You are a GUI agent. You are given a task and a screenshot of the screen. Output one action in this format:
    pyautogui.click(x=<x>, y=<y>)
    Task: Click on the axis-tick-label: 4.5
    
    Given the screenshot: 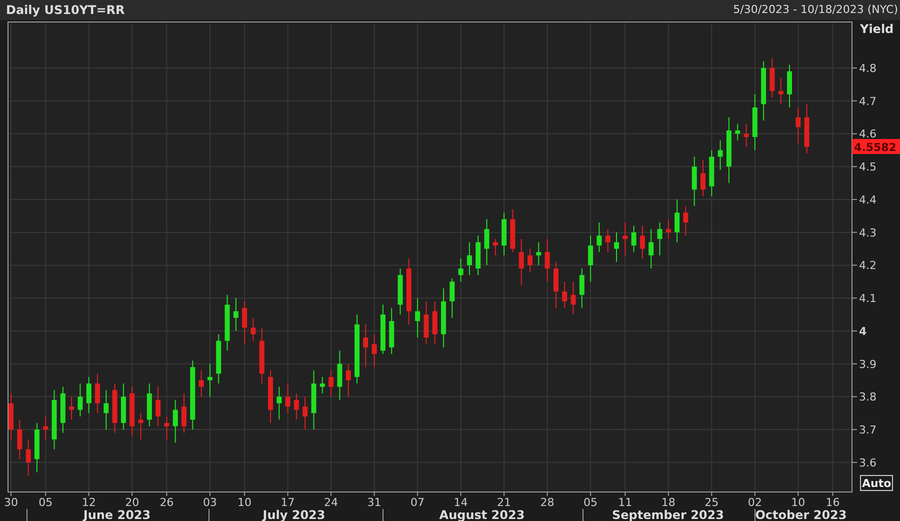 What is the action you would take?
    pyautogui.click(x=867, y=167)
    